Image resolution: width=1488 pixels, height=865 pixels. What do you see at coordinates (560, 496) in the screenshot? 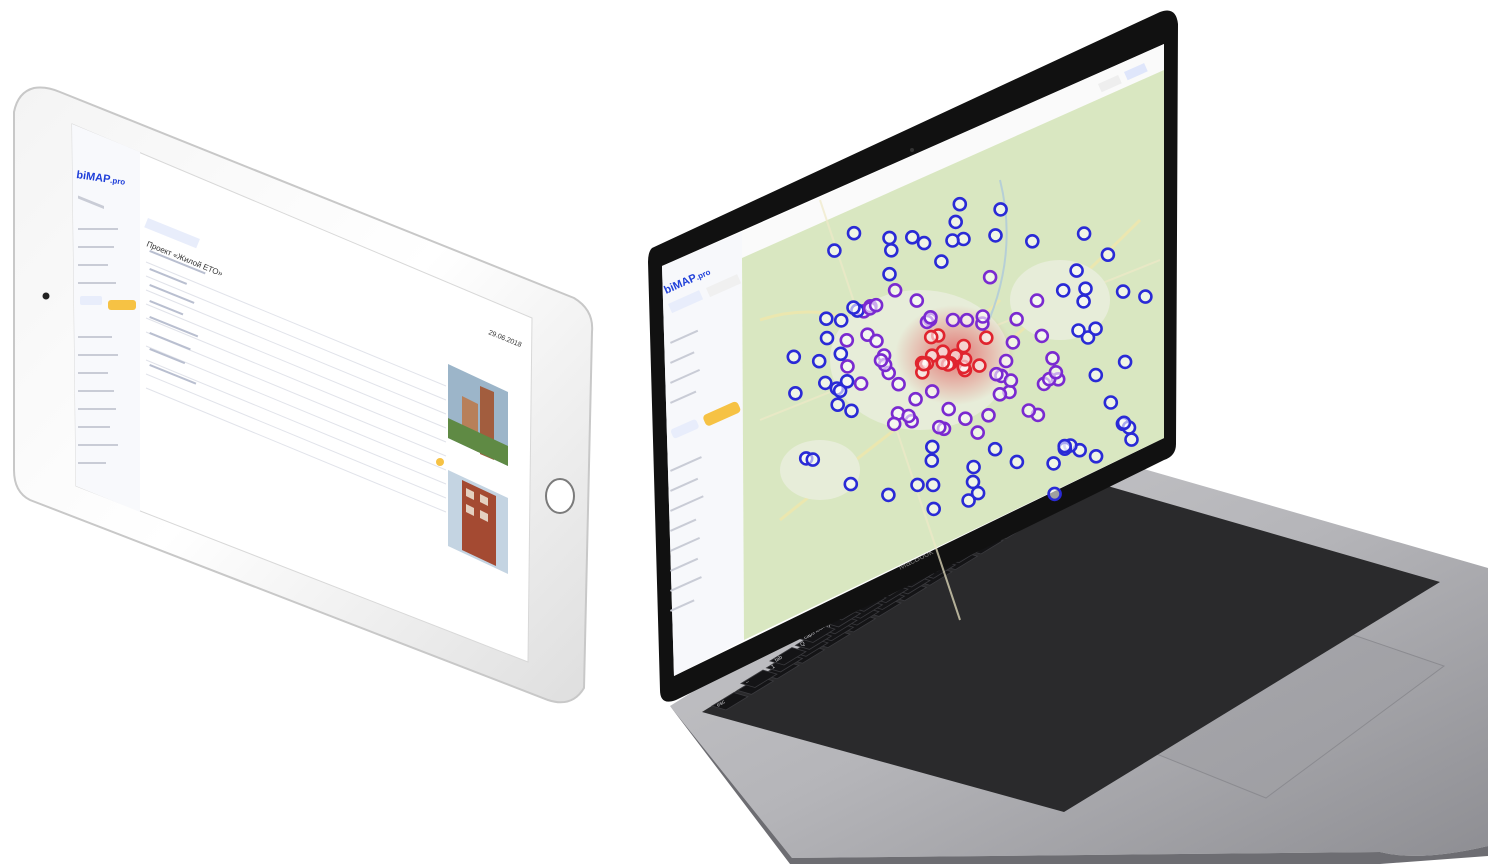
I see `tablet-home-button` at bounding box center [560, 496].